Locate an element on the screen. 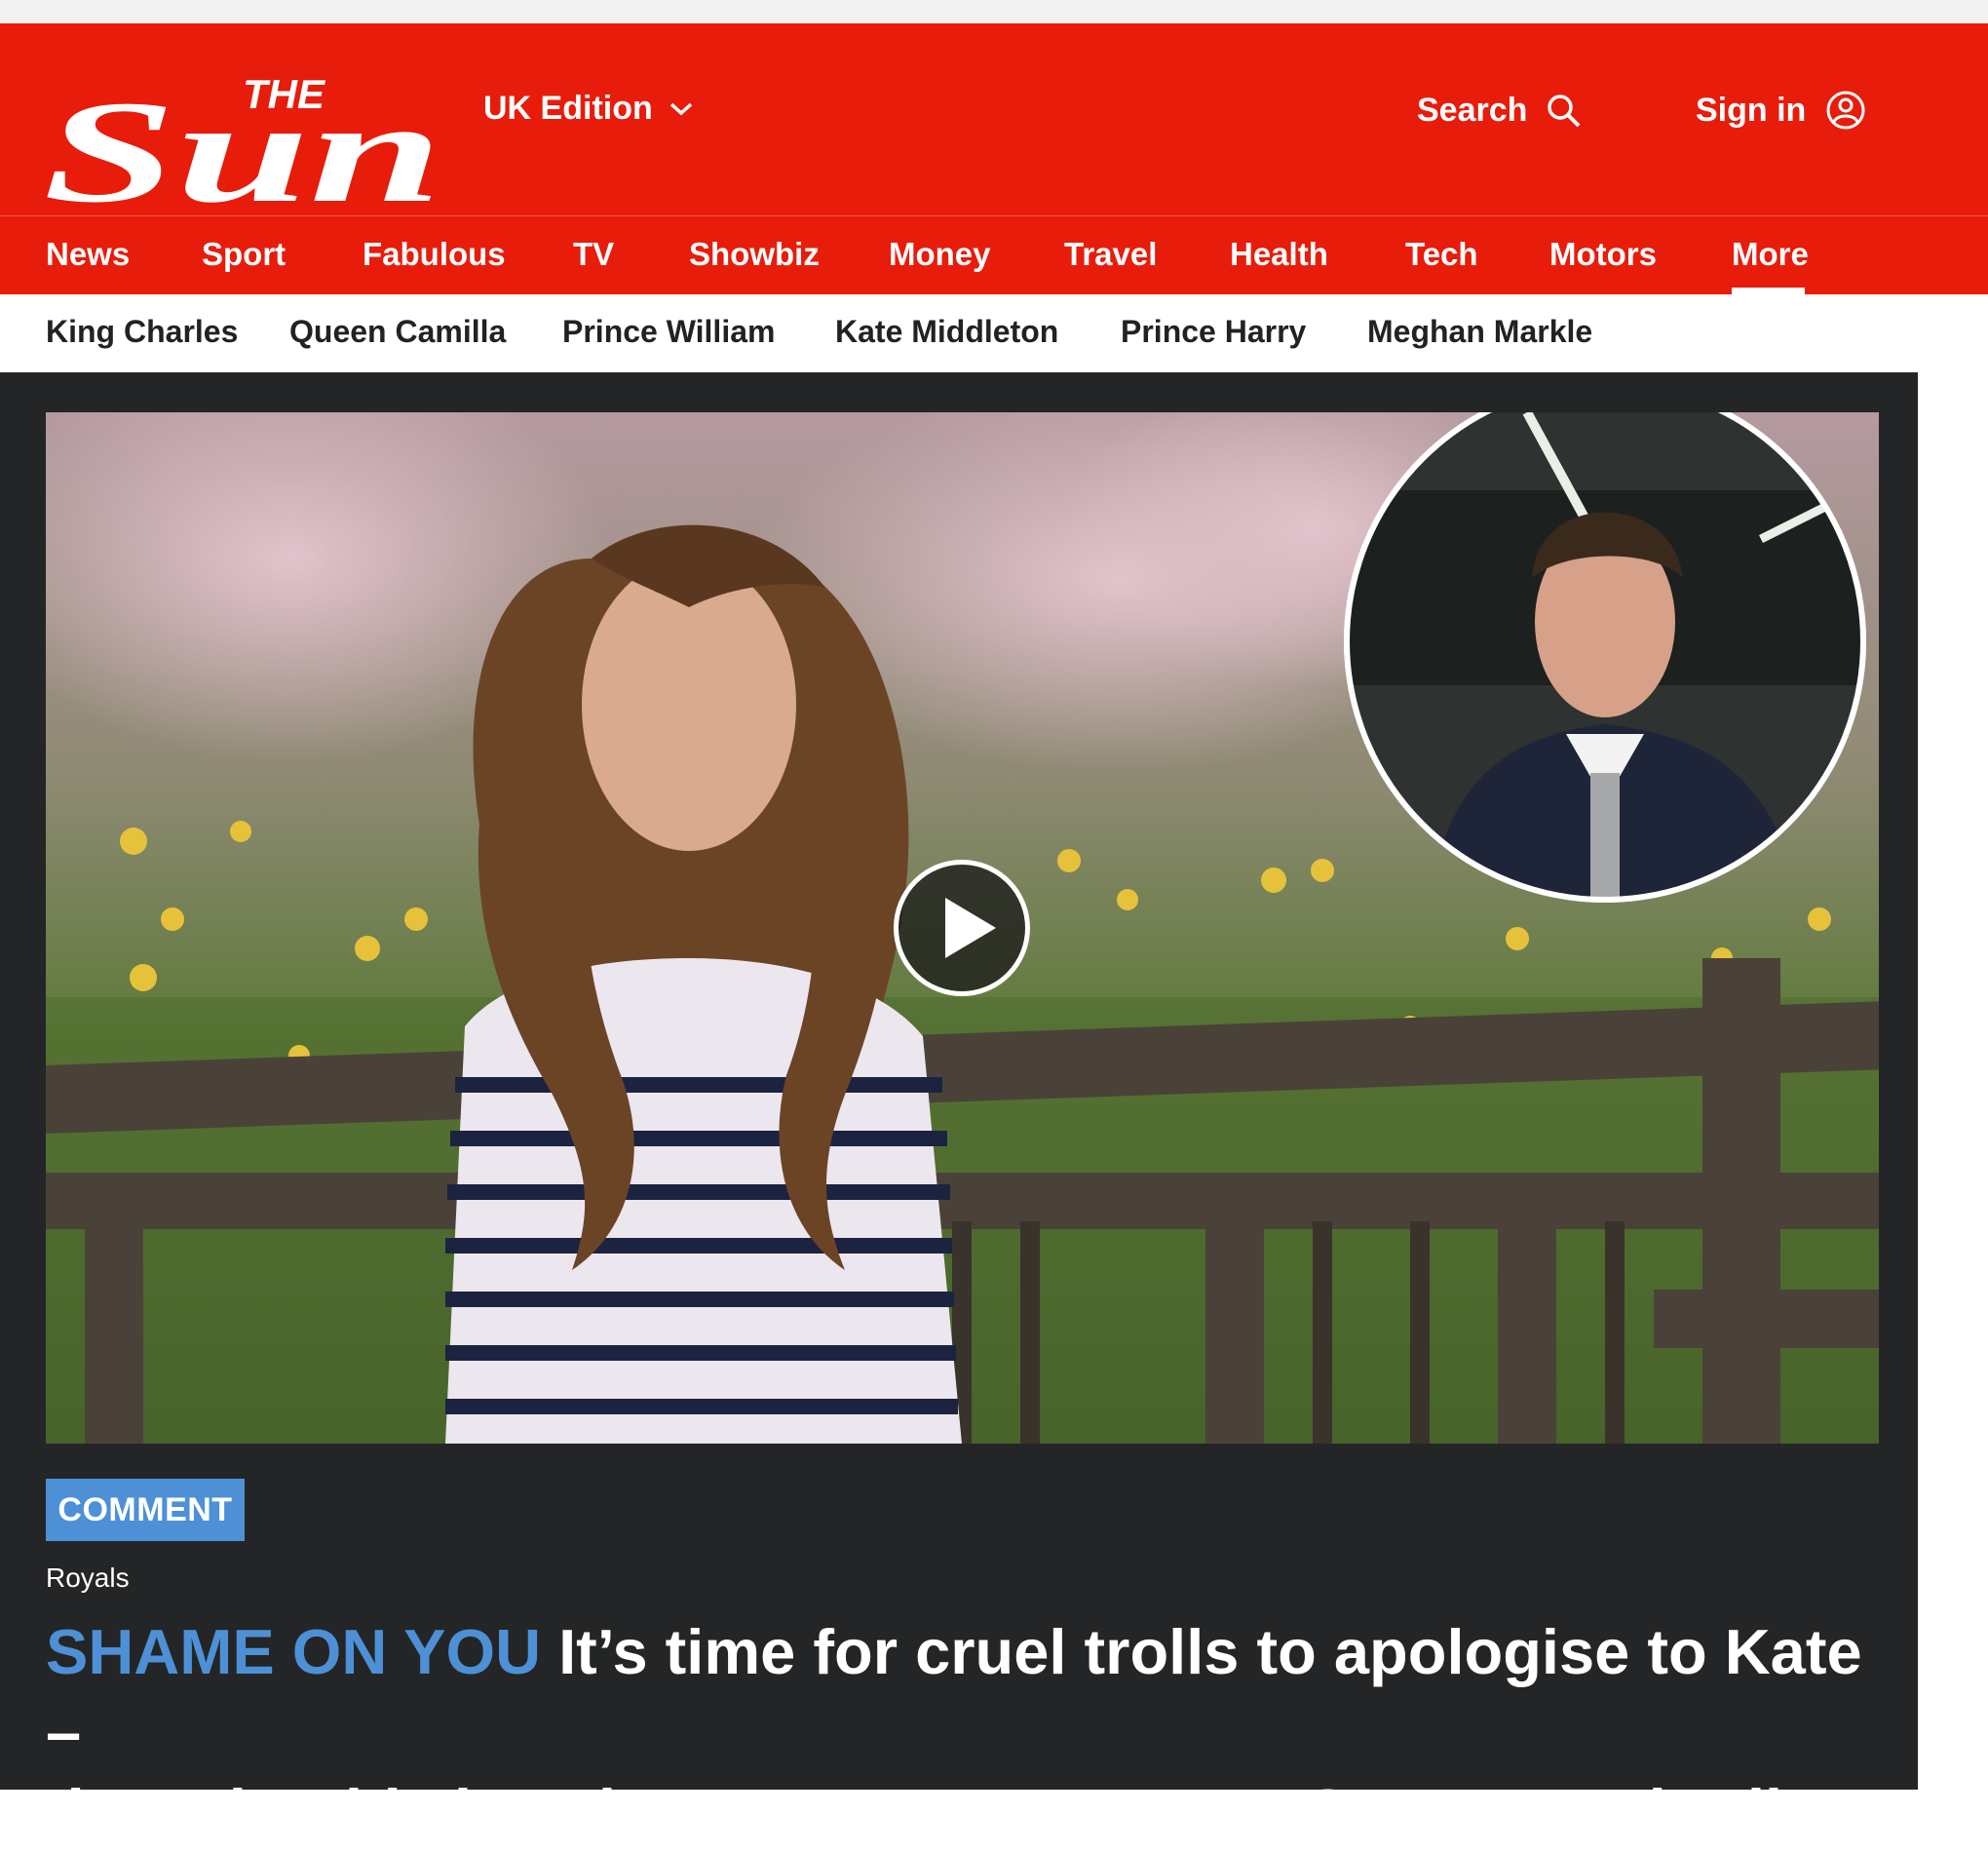  subnav-item-kate-middleton: Kate Middleton is located at coordinates (946, 332).